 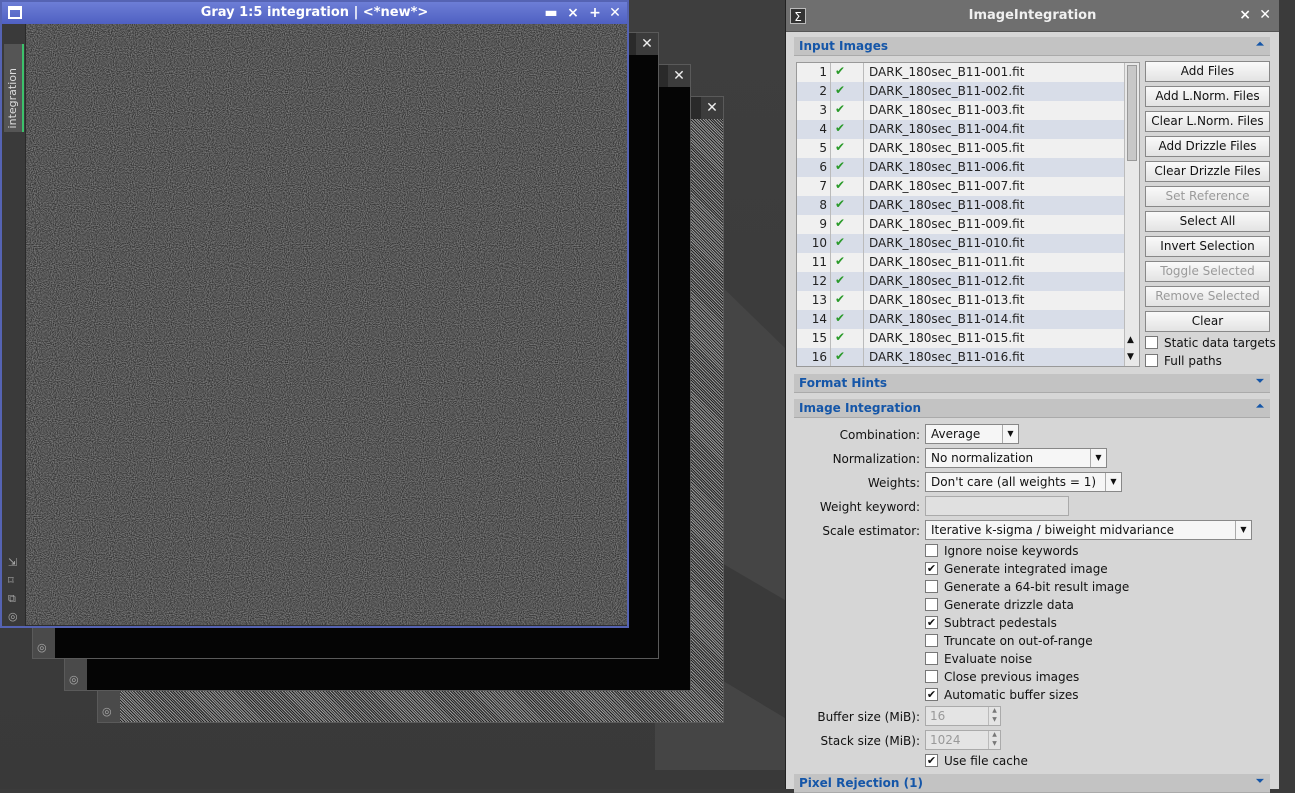 I want to click on scroll-down-icon: ▼, so click(x=1130, y=357).